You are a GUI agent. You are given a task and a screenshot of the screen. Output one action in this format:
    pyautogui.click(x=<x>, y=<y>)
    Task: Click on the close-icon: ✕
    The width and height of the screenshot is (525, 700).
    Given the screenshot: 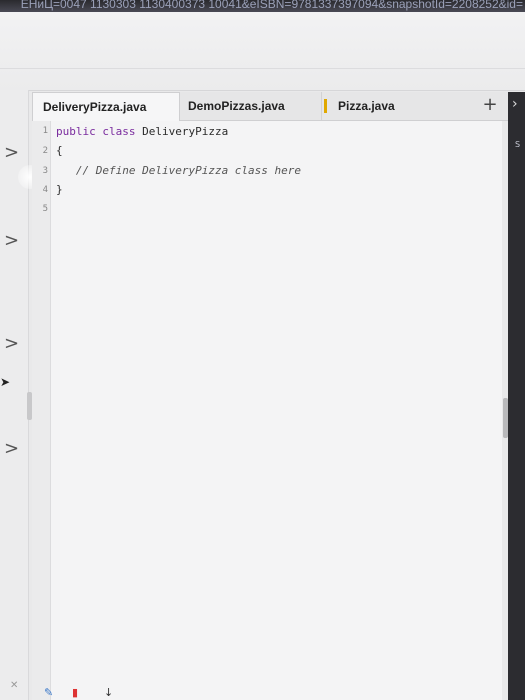 What is the action you would take?
    pyautogui.click(x=14, y=685)
    